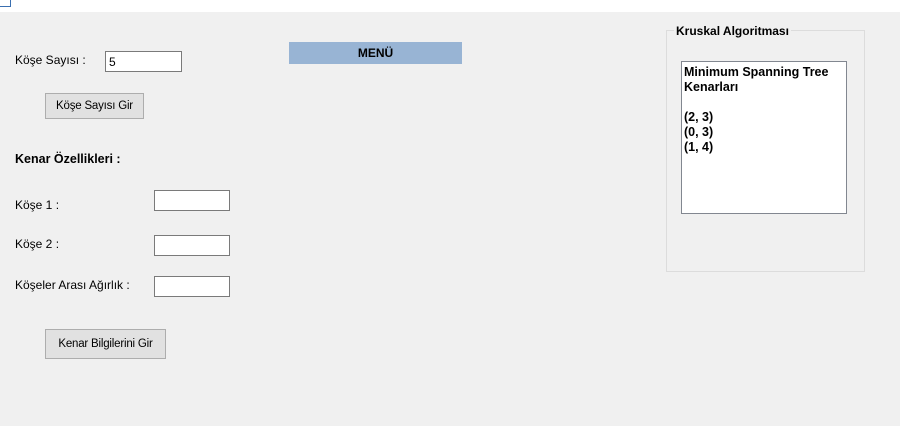  What do you see at coordinates (765, 117) in the screenshot?
I see `list-item: (2, 3)` at bounding box center [765, 117].